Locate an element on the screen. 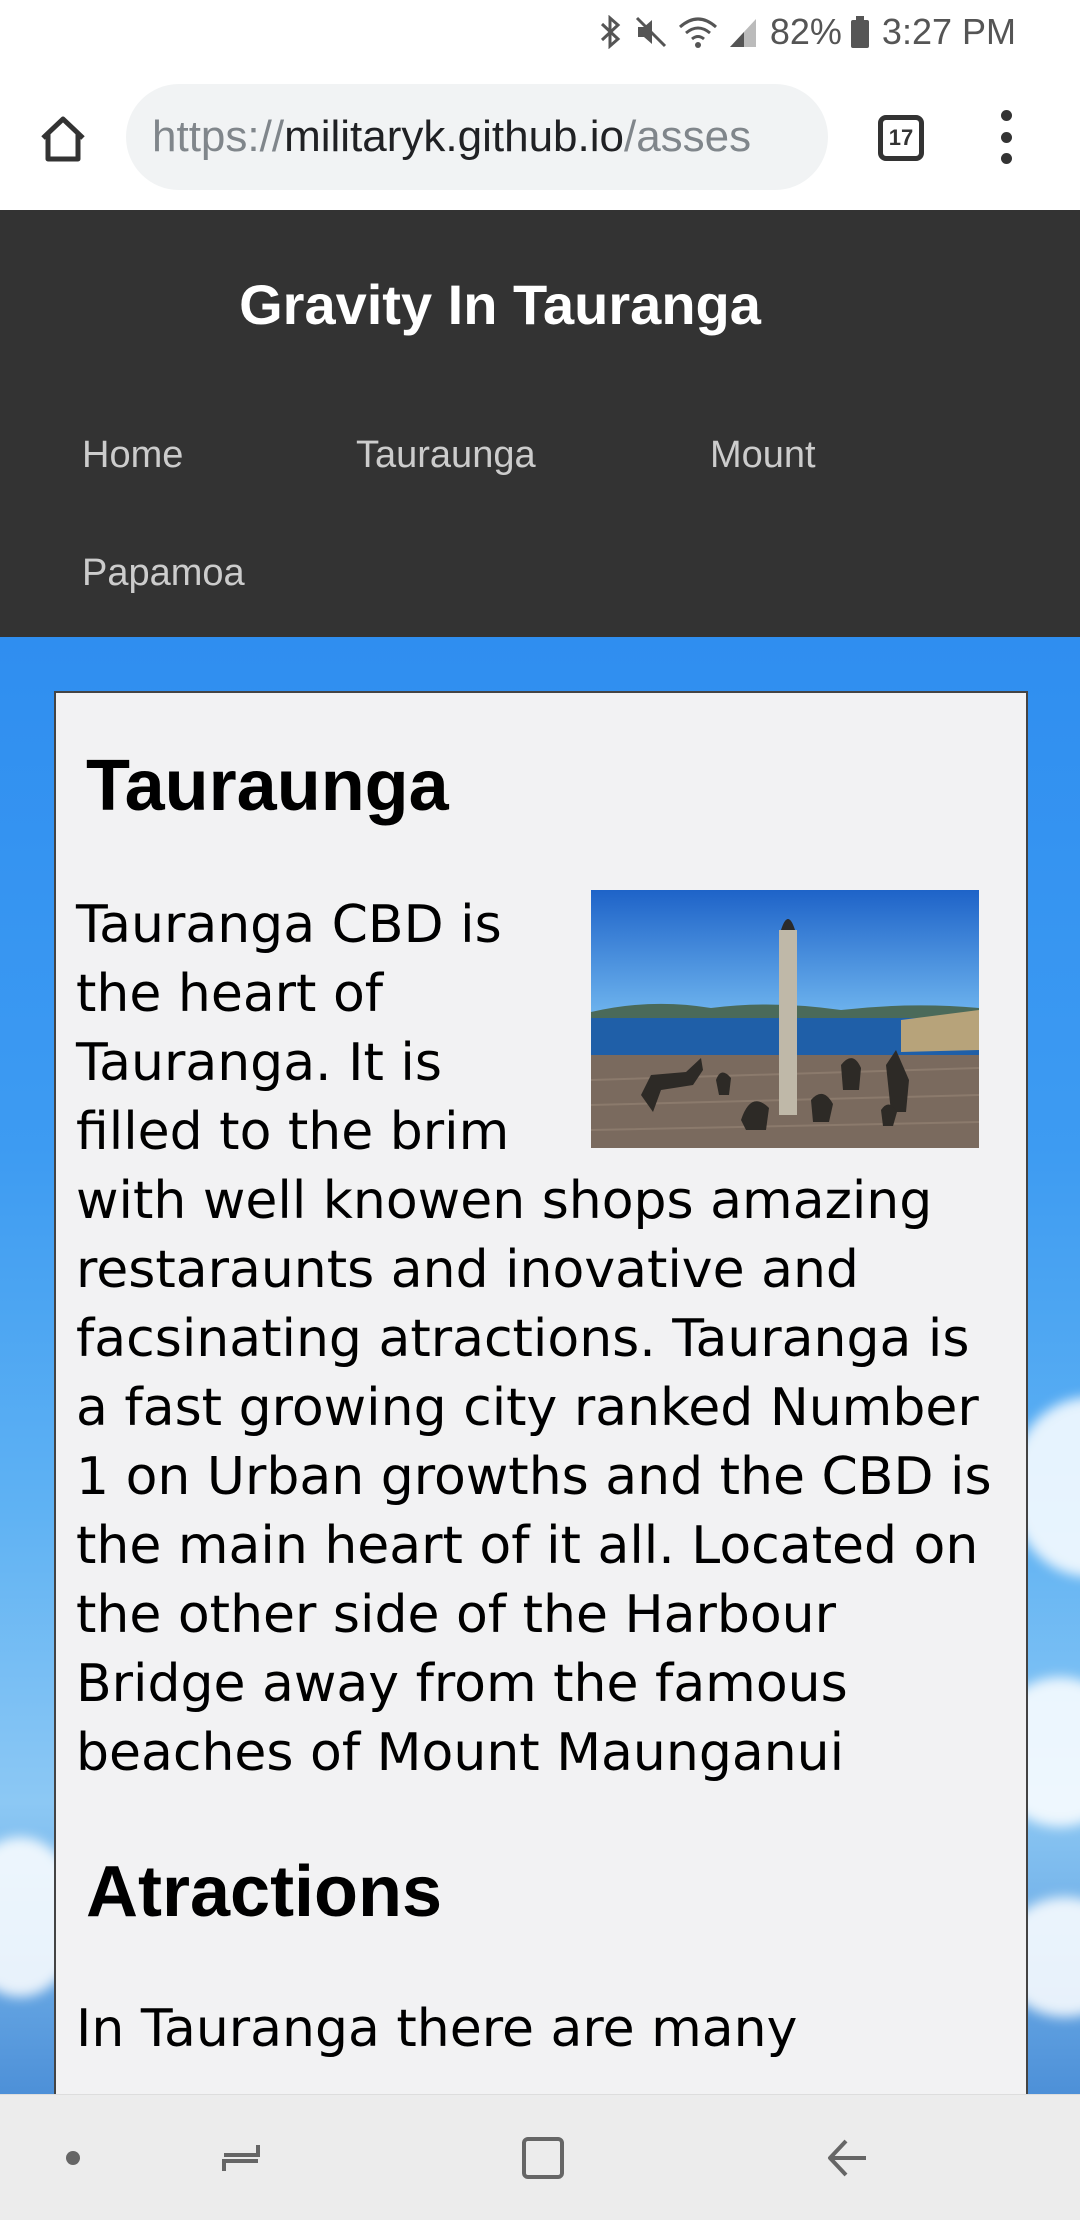  battery-percent: 82% is located at coordinates (805, 31).